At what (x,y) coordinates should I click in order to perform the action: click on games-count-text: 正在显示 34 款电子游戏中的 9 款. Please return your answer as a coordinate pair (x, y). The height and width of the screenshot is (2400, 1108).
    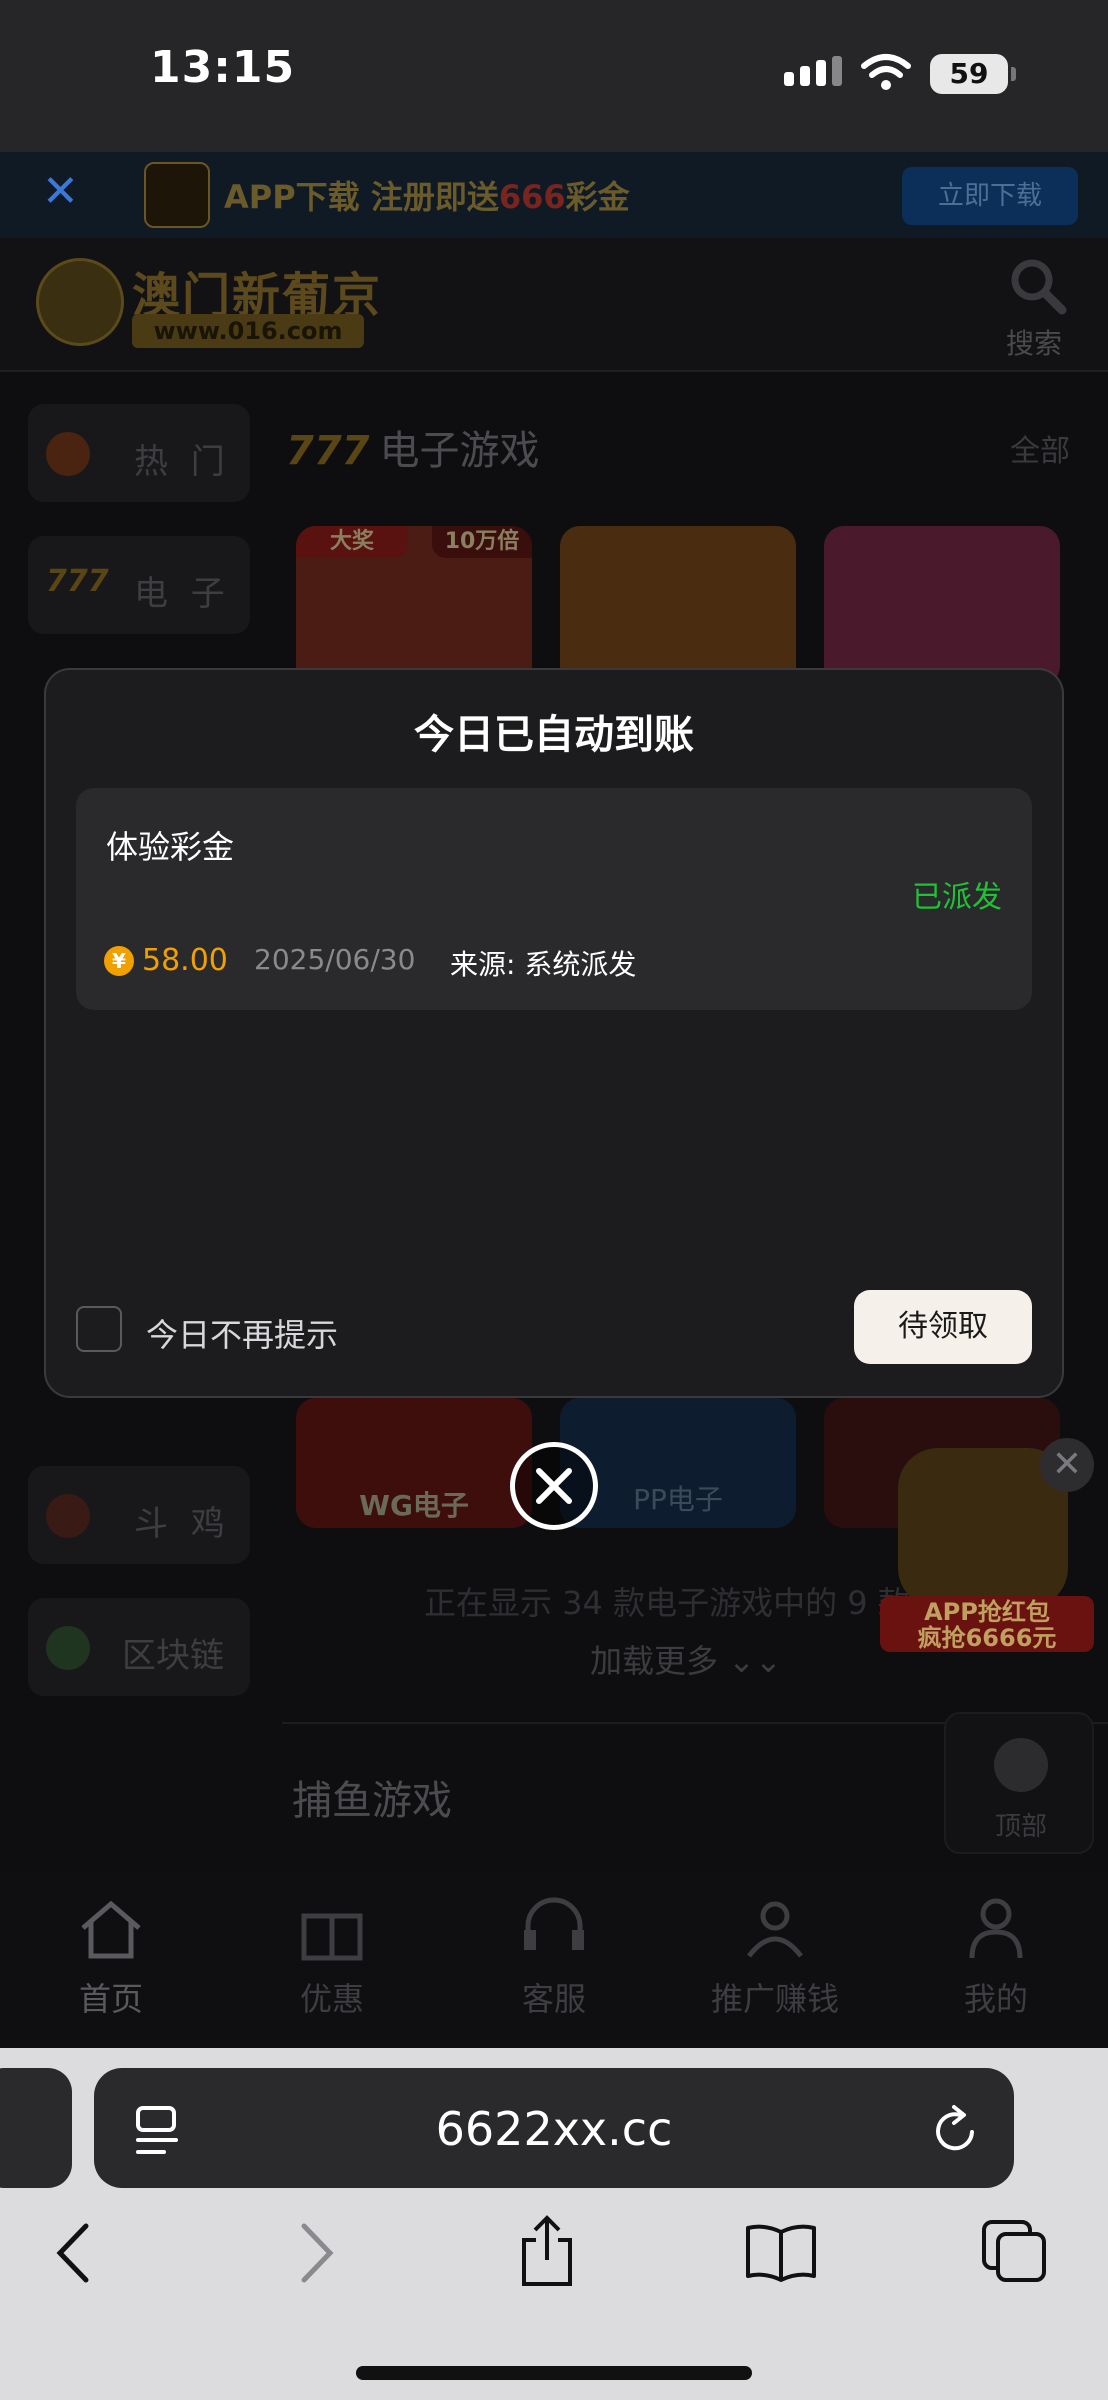
    Looking at the image, I should click on (667, 1603).